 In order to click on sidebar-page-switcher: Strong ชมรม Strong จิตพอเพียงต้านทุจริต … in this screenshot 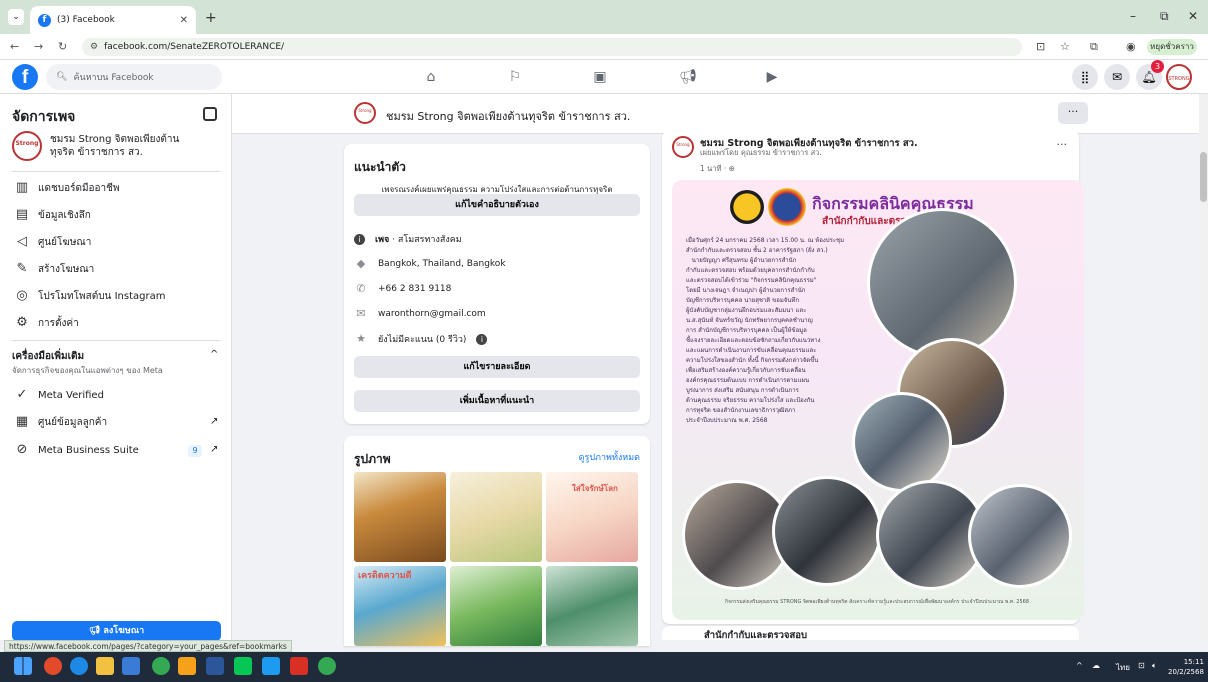, I will do `click(106, 146)`.